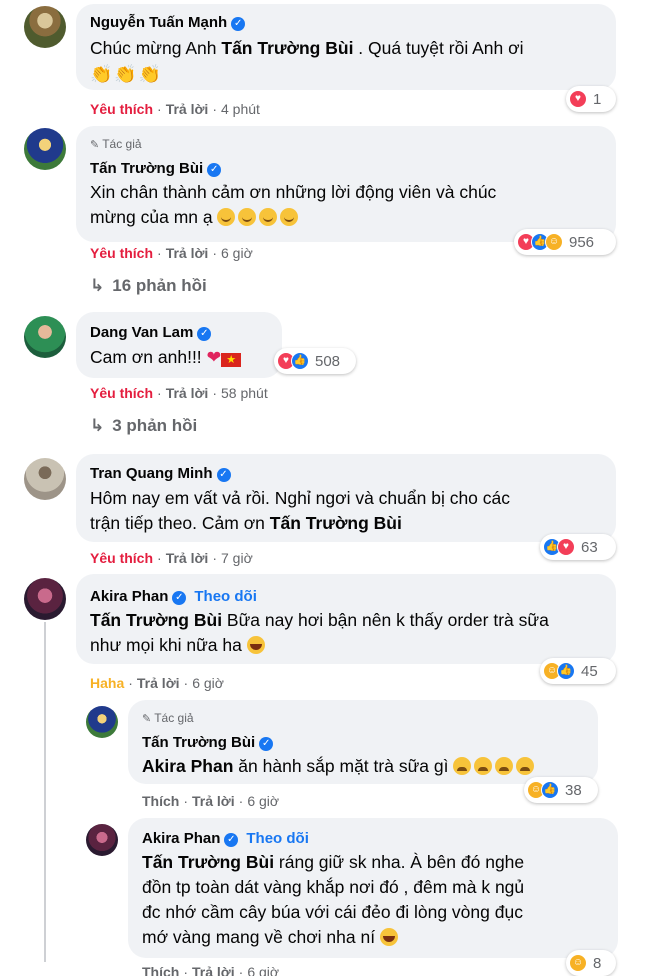  I want to click on reaction-summary: ♥ 👍 ☺ 956, so click(565, 242).